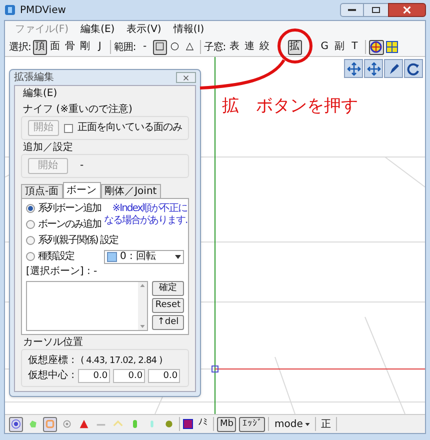 The width and height of the screenshot is (430, 440). Describe the element at coordinates (226, 424) in the screenshot. I see `toggle-button: Mb` at that location.